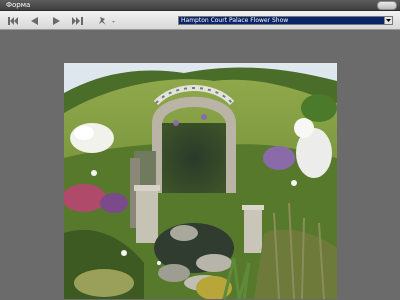  Describe the element at coordinates (18, 5) in the screenshot. I see `window-title: Форма` at that location.